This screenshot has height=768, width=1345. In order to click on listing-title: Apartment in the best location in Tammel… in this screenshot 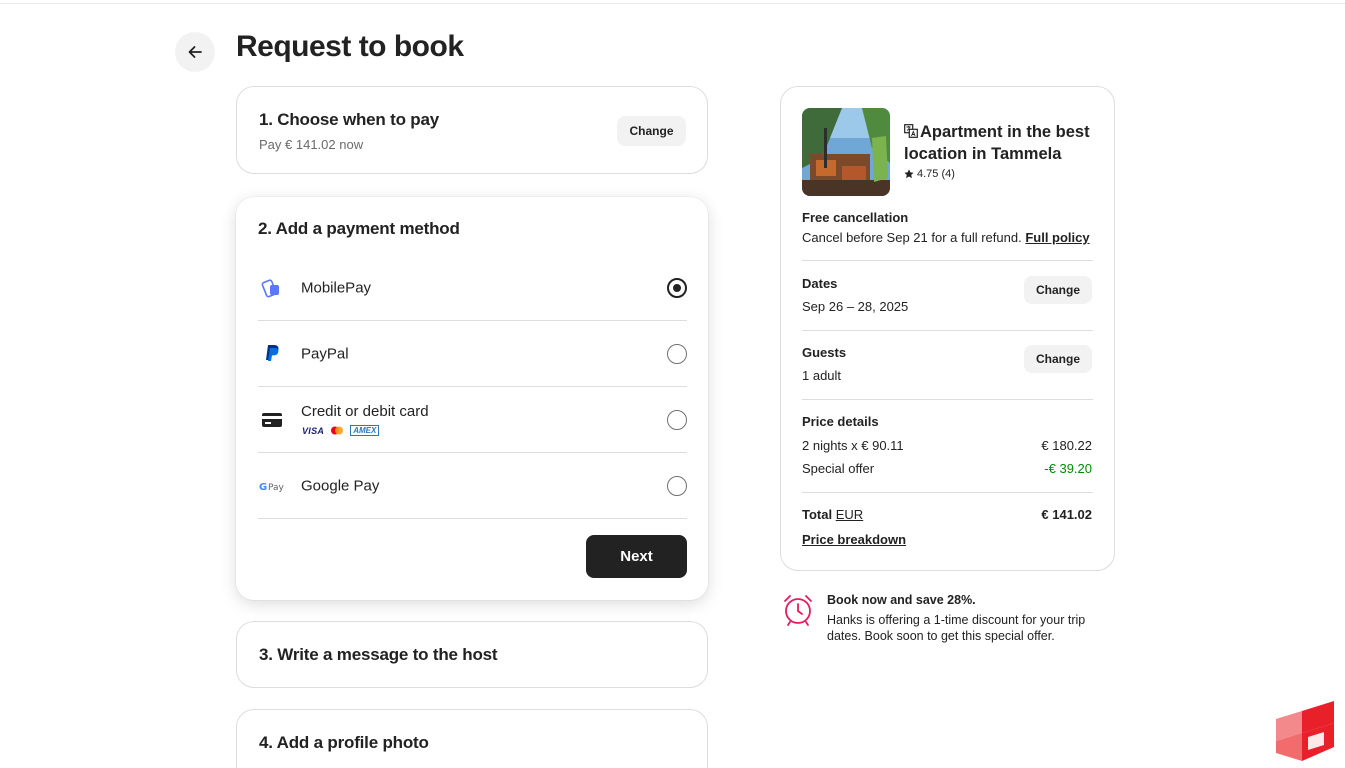, I will do `click(1004, 143)`.